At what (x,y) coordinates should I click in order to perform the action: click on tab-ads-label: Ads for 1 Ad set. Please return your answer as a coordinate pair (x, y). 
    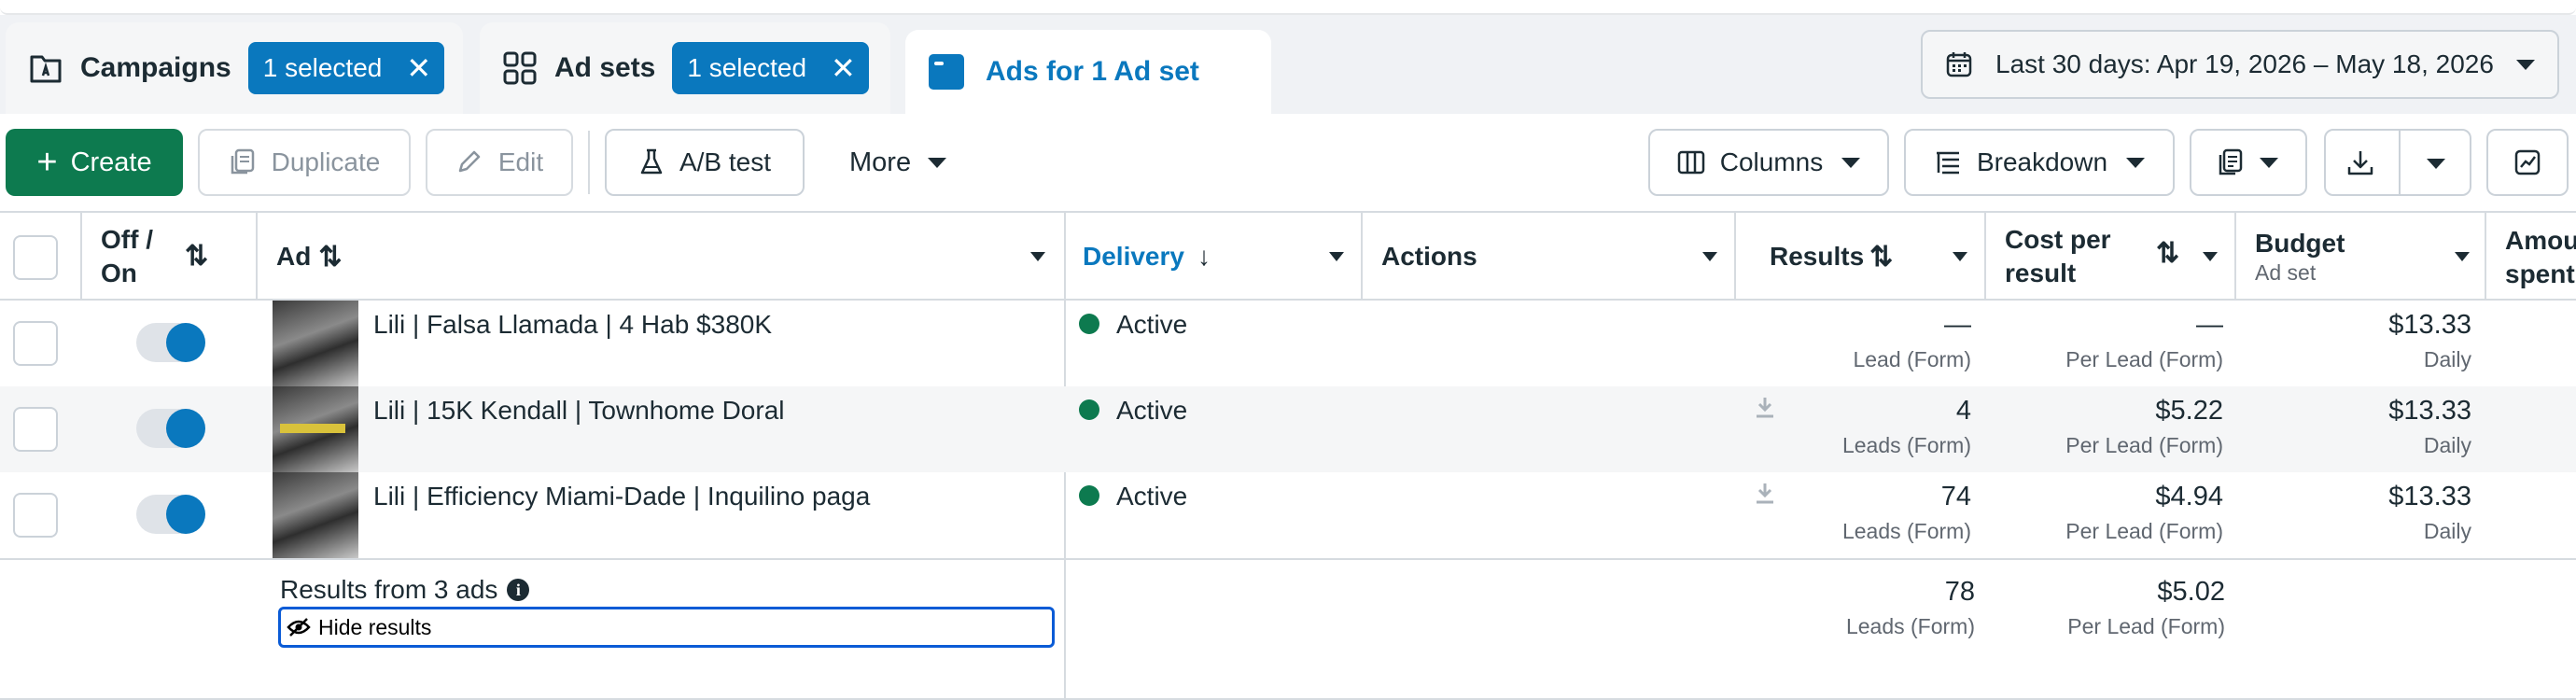
    Looking at the image, I should click on (1092, 71).